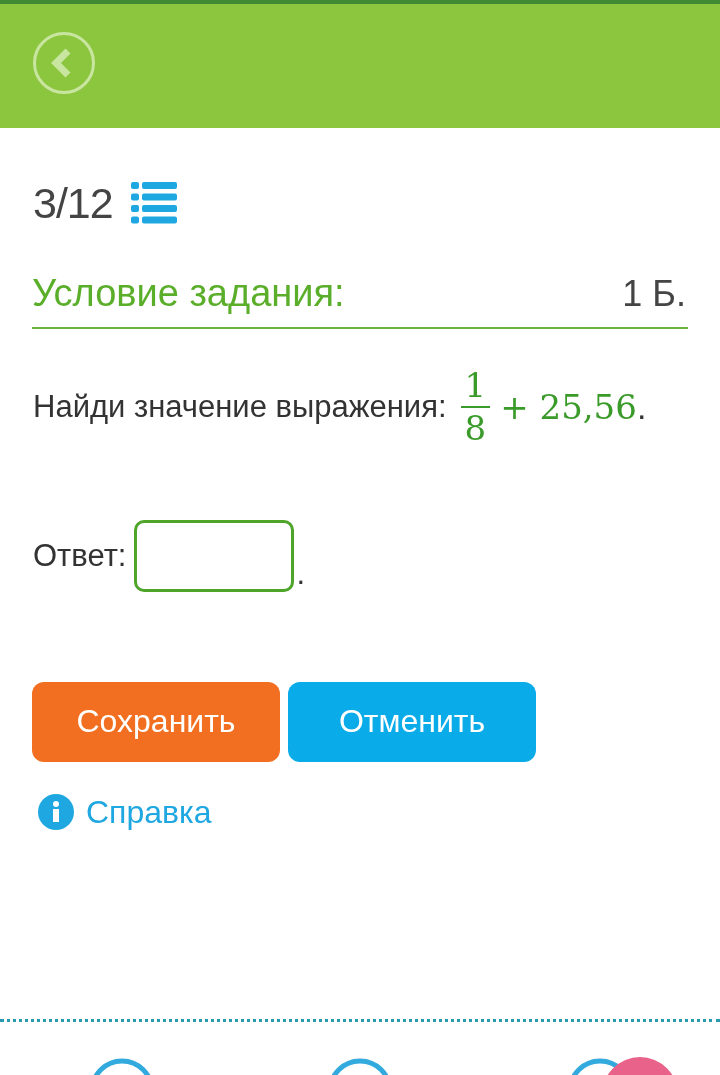  Describe the element at coordinates (654, 294) in the screenshot. I see `points-label: 1 Б.` at that location.